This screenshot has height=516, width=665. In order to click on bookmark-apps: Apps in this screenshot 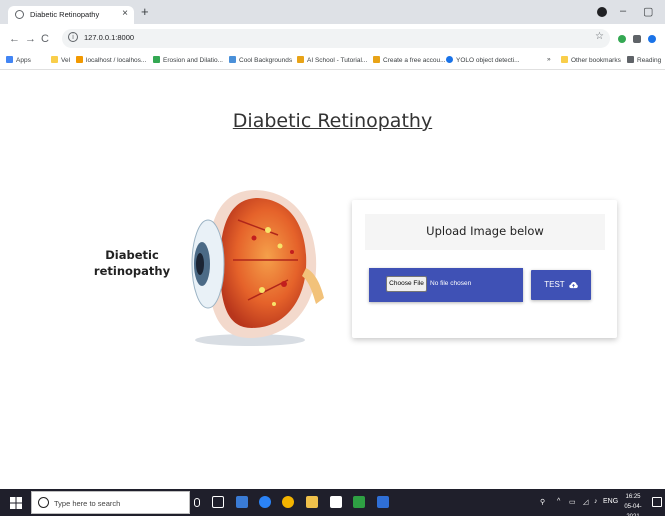, I will do `click(18, 60)`.